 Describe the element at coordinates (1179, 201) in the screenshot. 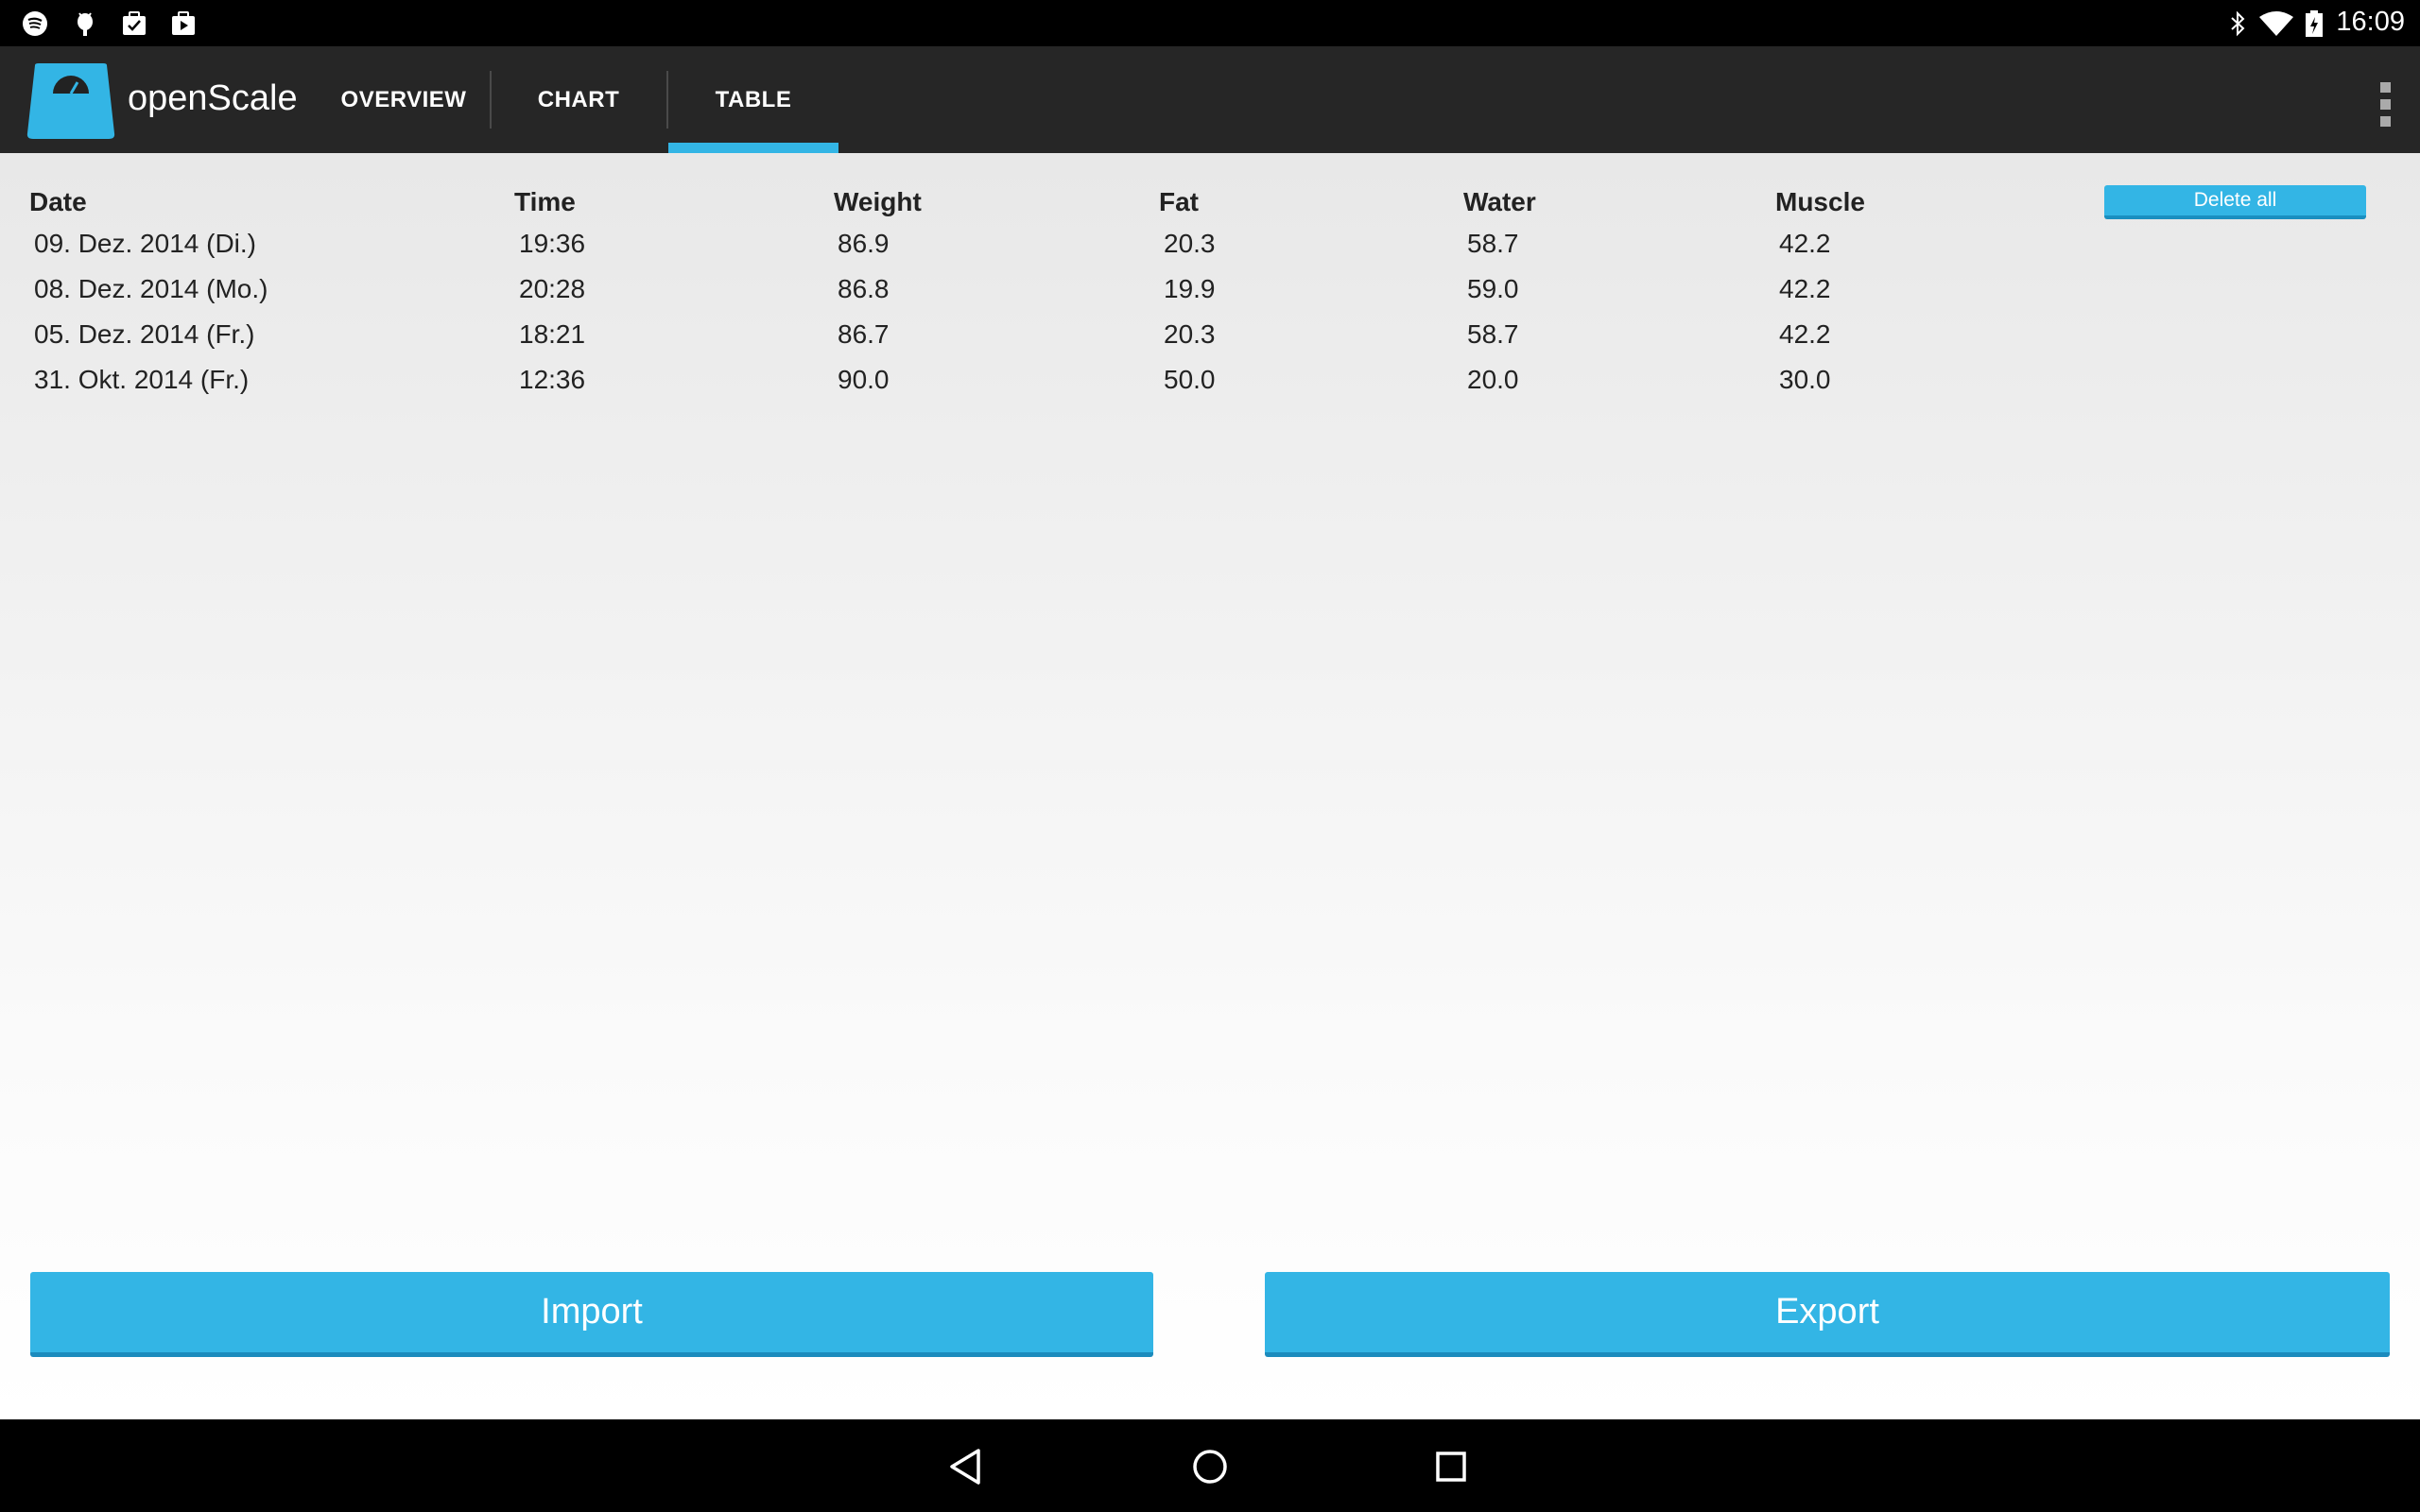

I see `column-header-fat: Fat` at that location.